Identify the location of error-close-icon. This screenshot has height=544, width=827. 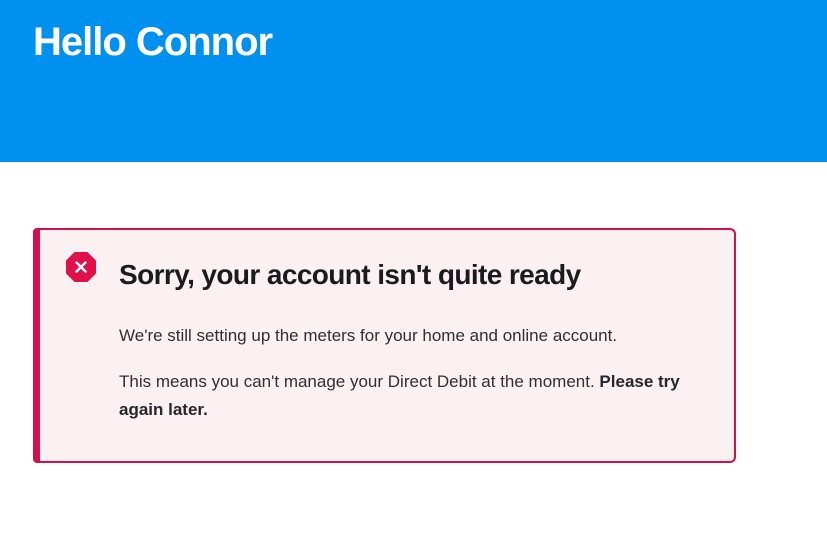
(81, 267).